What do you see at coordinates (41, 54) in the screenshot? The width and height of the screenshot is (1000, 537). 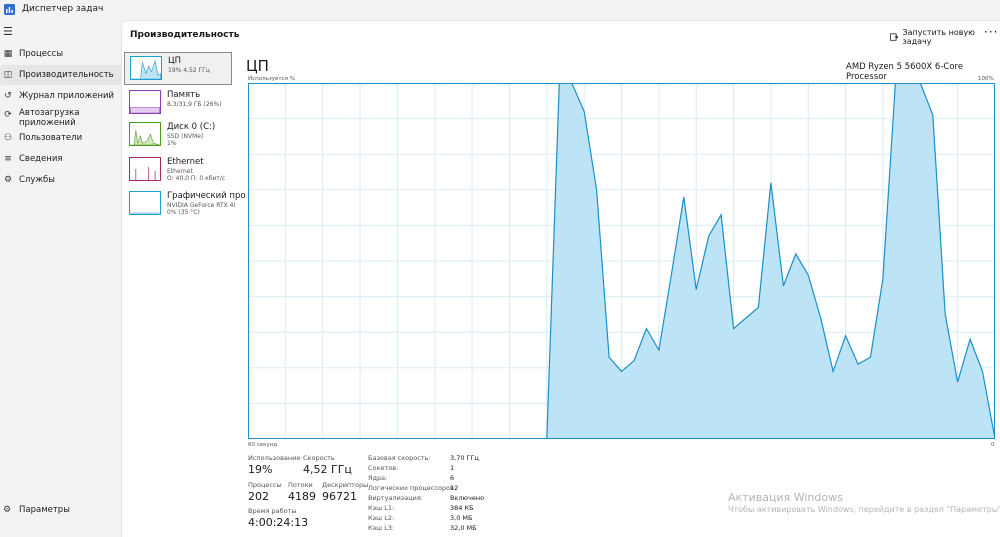 I see `sidebar-item-label: Процессы` at bounding box center [41, 54].